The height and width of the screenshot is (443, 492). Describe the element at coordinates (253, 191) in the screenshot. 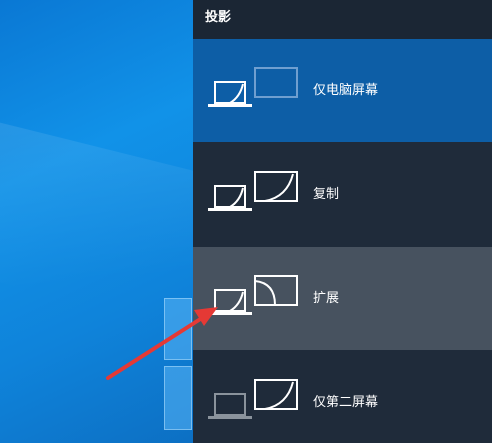

I see `duplicate-icon` at that location.